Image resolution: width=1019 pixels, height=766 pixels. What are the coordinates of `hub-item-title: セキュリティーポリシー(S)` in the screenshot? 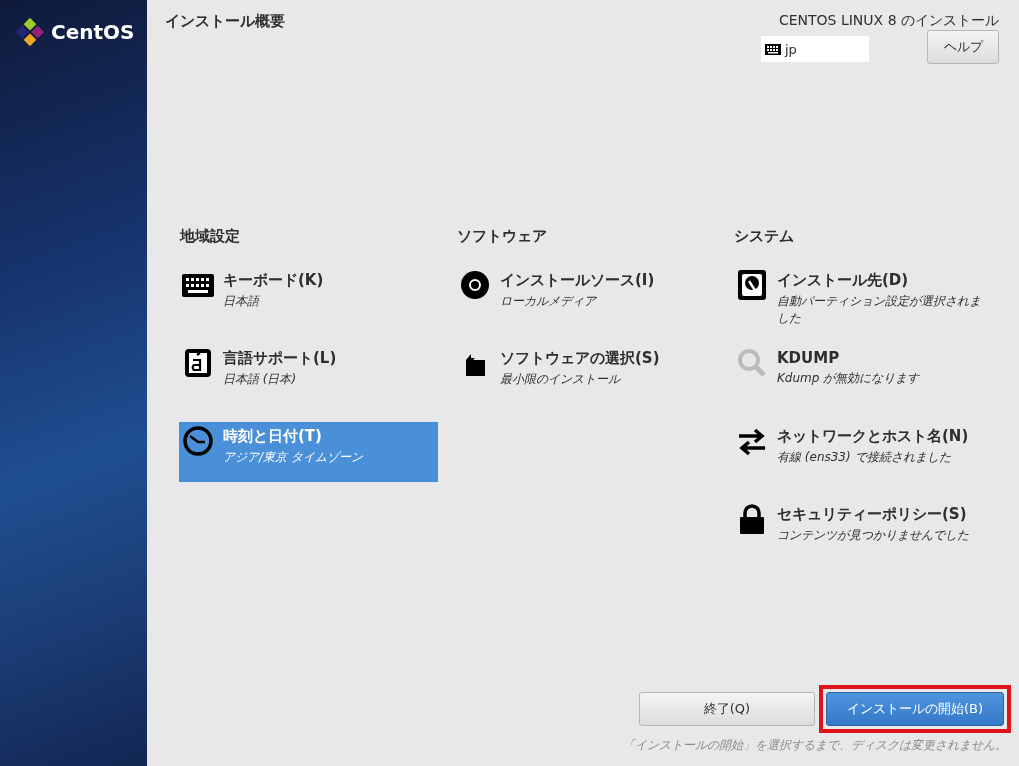 It's located at (872, 514).